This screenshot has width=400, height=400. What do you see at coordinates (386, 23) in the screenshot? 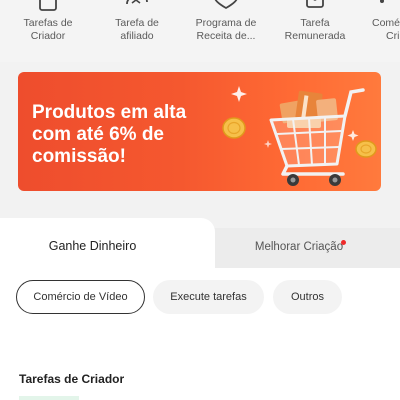
I see `nav-label-line1: Comé` at bounding box center [386, 23].